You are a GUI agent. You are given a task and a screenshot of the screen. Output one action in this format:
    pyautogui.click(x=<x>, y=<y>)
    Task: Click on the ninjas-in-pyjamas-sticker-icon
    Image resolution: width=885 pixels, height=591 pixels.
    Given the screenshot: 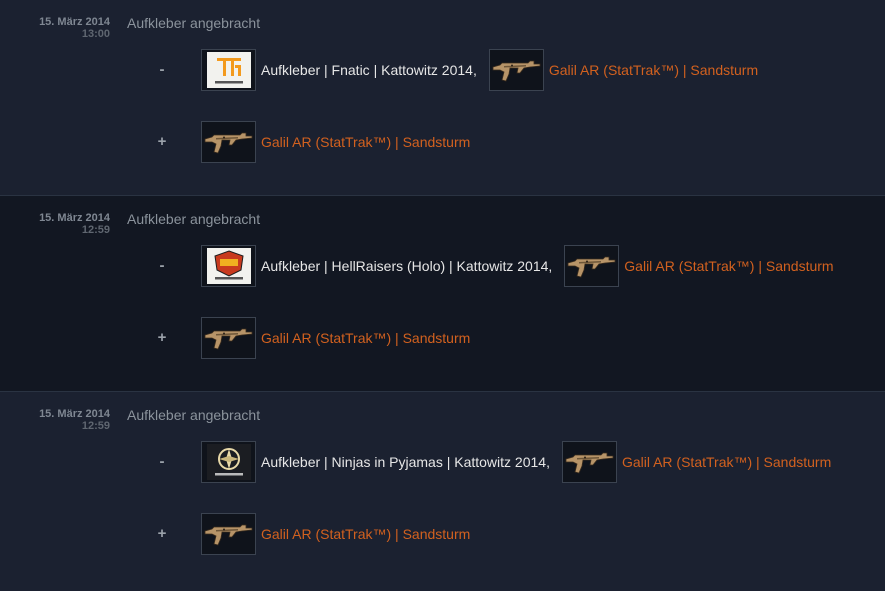 What is the action you would take?
    pyautogui.click(x=228, y=462)
    